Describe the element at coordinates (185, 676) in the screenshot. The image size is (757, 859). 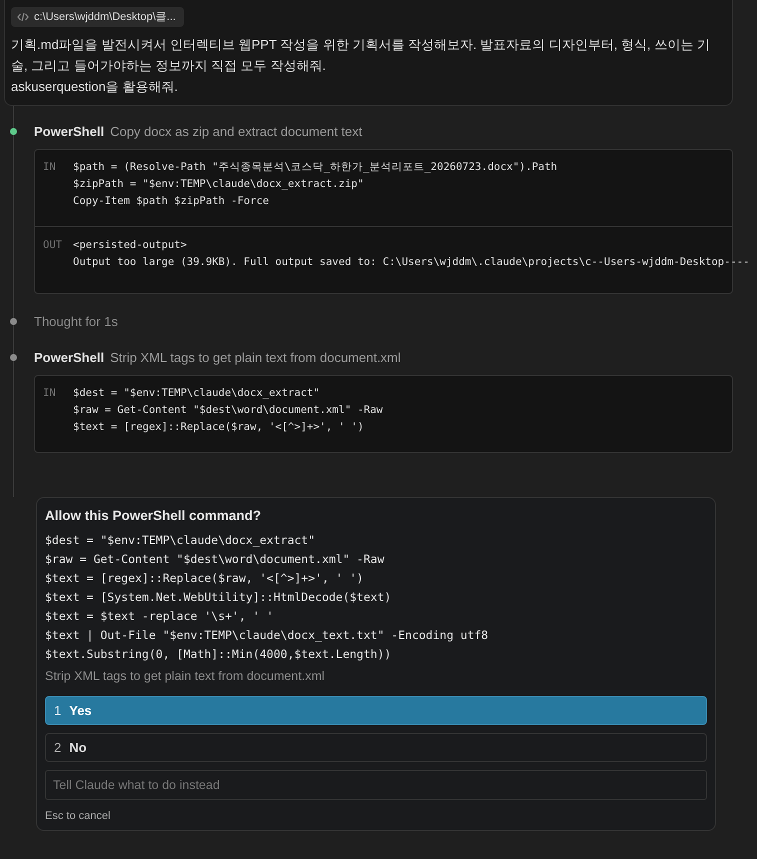
I see `command-description: Strip XML tags to get plain text from document.xml` at that location.